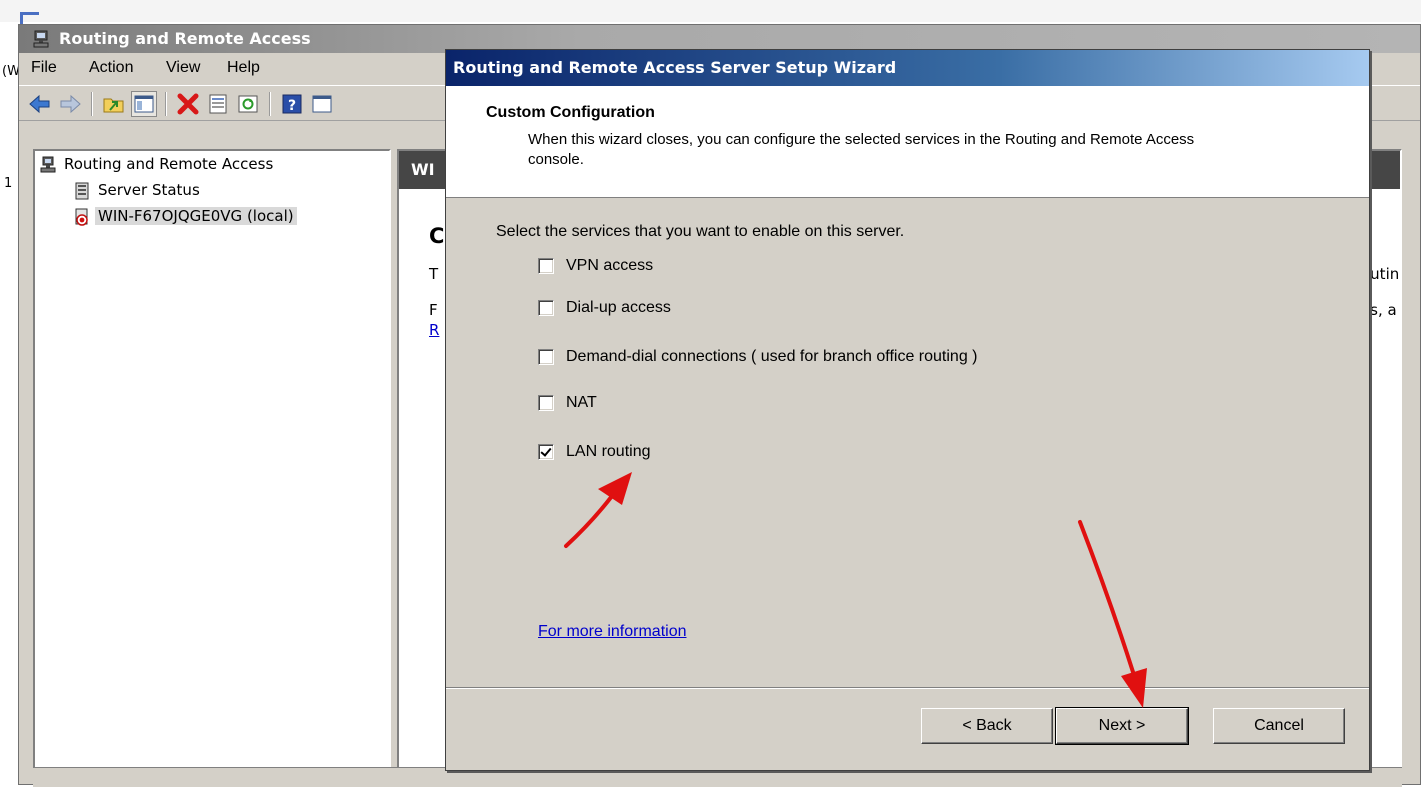  I want to click on tree-item-label: Server Status, so click(149, 190).